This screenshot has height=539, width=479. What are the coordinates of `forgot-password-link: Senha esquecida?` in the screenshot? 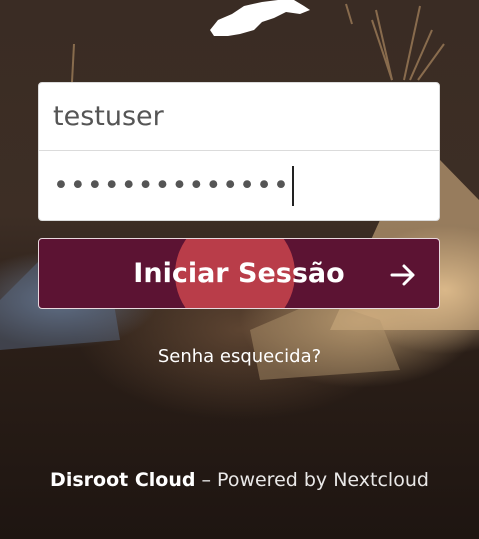 It's located at (239, 356).